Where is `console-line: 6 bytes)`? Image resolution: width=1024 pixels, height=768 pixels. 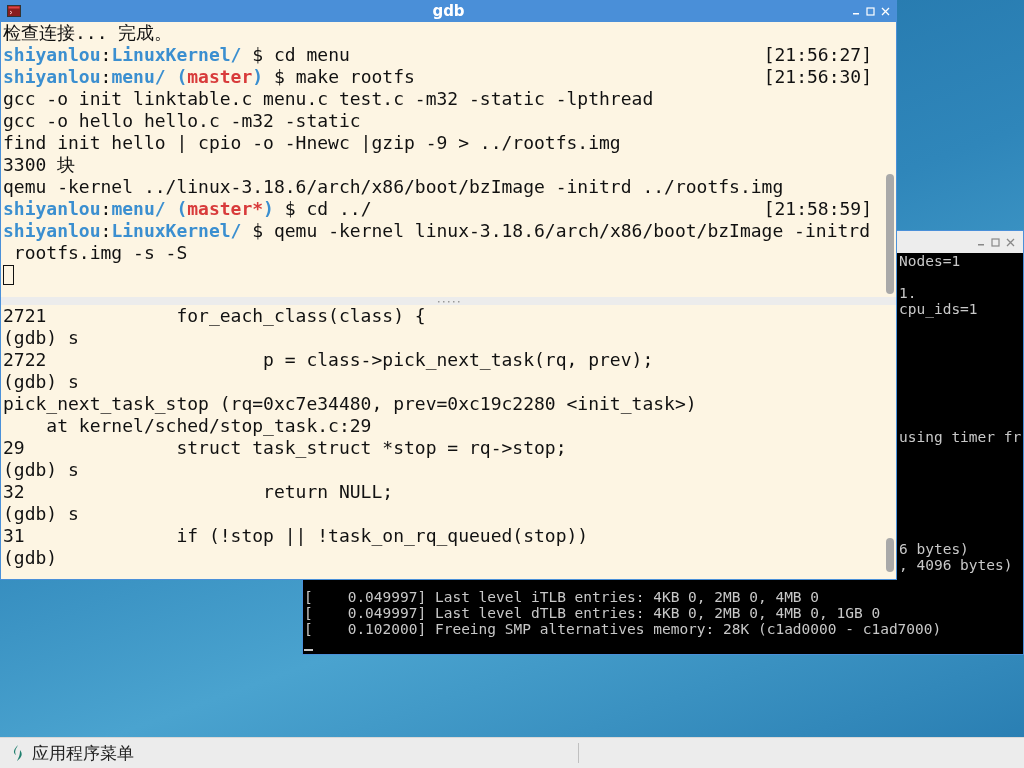 console-line: 6 bytes) is located at coordinates (934, 549).